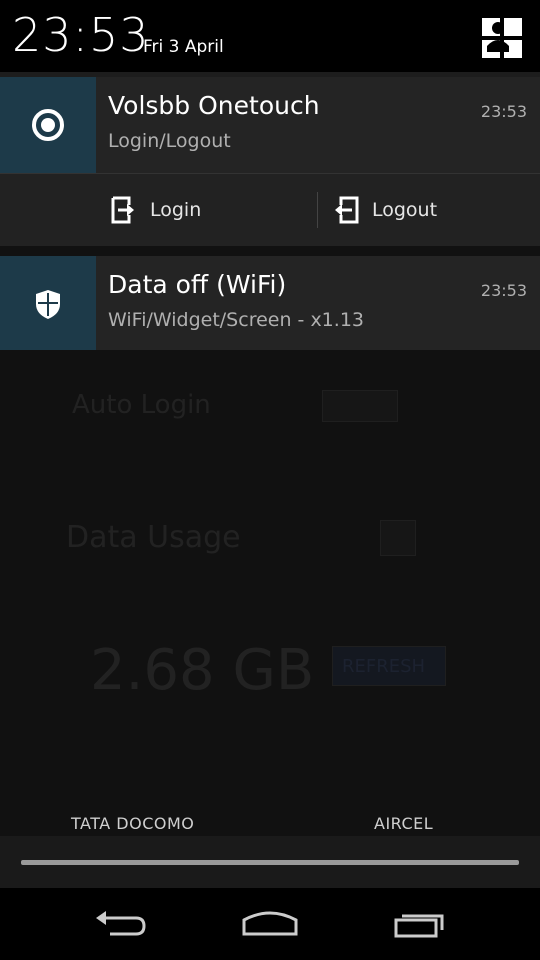 Image resolution: width=540 pixels, height=960 pixels. I want to click on shield-icon, so click(48, 304).